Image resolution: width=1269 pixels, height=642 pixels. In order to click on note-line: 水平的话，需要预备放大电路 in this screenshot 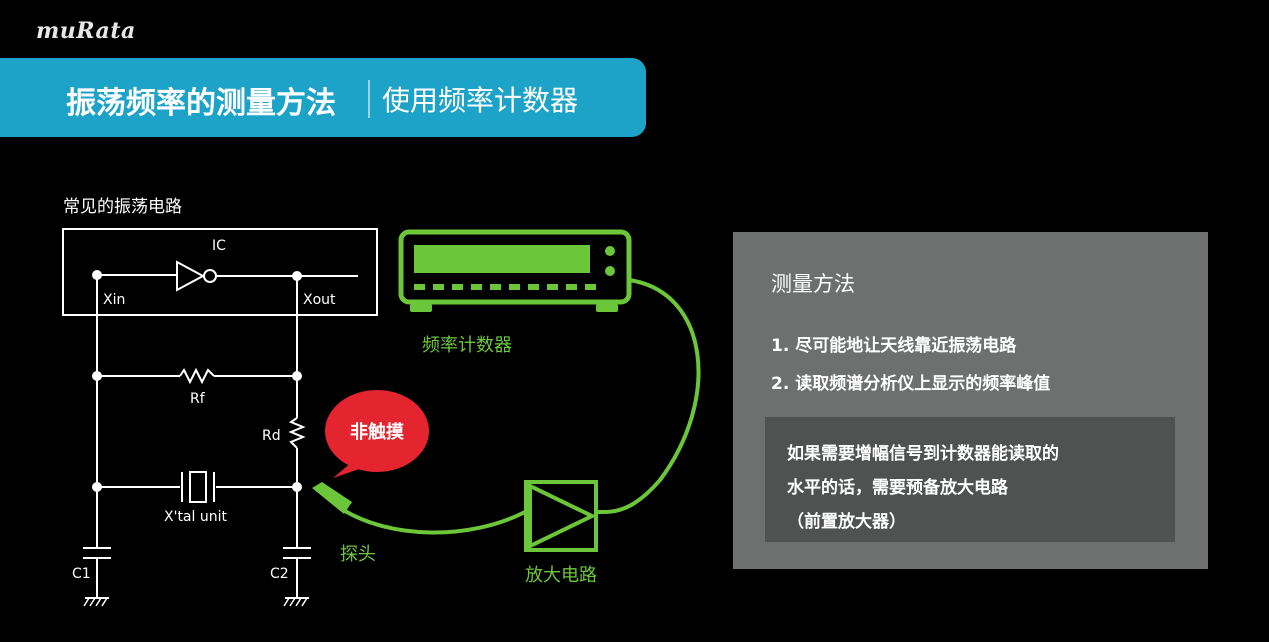, I will do `click(897, 488)`.